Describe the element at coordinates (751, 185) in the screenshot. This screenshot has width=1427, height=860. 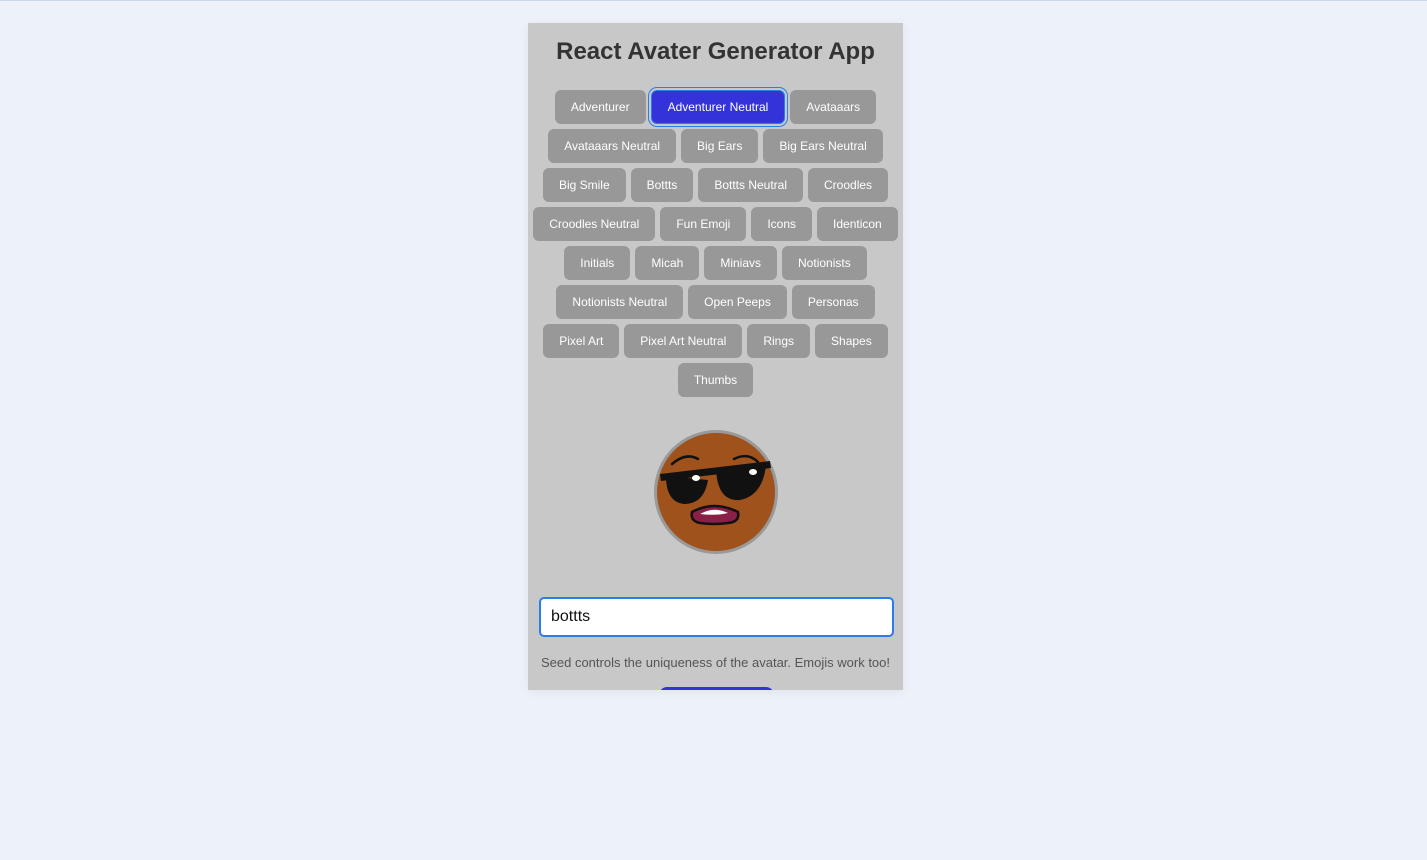
I see `style-button-bottts-neutral: Bottts Neutral` at that location.